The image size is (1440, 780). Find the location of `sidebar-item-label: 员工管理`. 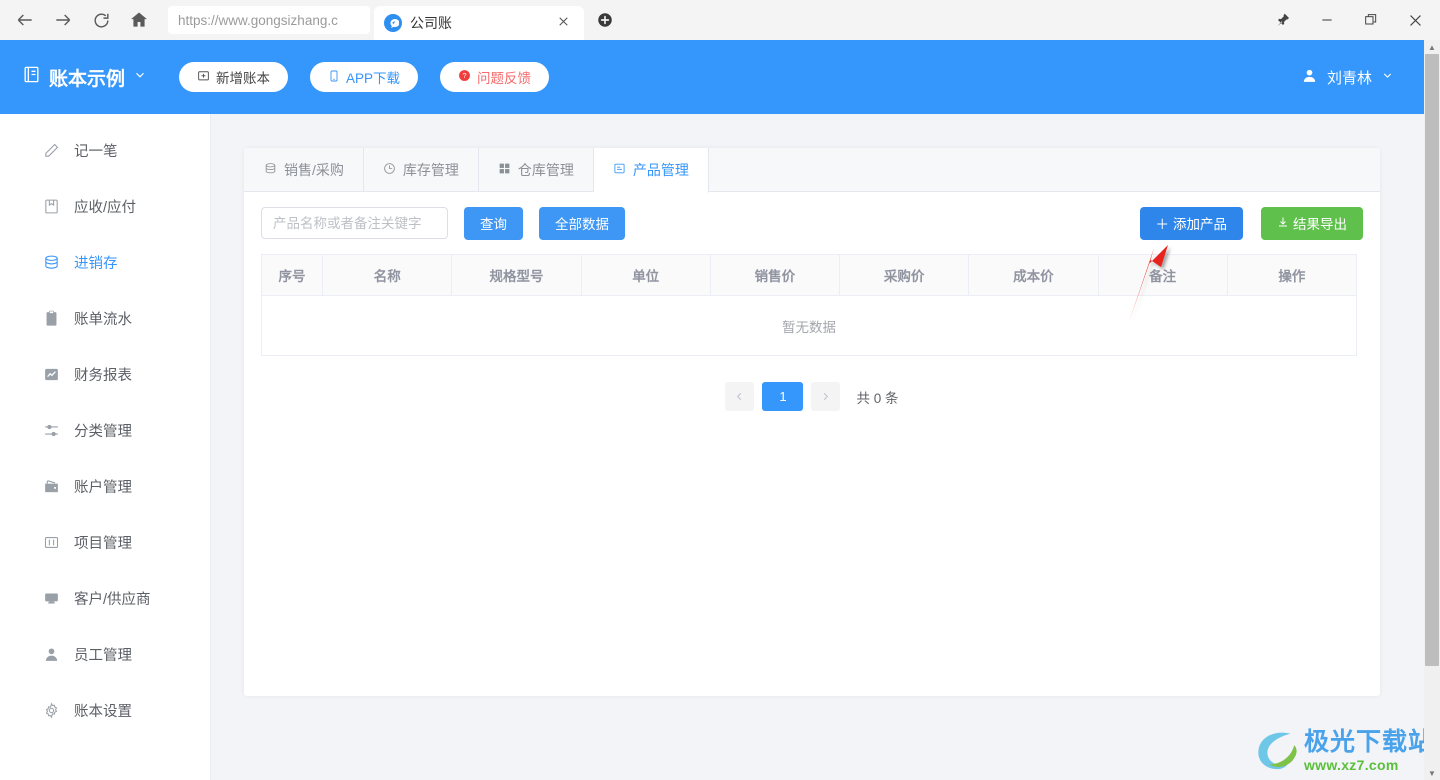

sidebar-item-label: 员工管理 is located at coordinates (103, 655).